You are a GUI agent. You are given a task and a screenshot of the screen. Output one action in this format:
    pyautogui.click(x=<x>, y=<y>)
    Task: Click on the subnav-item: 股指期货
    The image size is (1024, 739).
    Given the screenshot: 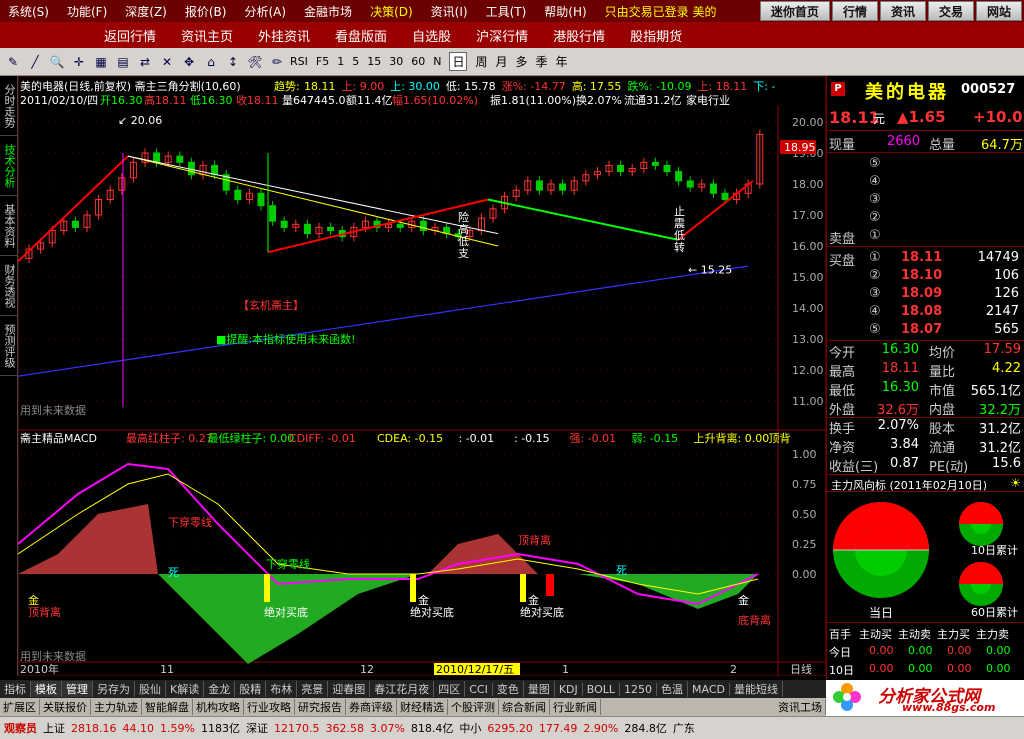 What is the action you would take?
    pyautogui.click(x=656, y=35)
    